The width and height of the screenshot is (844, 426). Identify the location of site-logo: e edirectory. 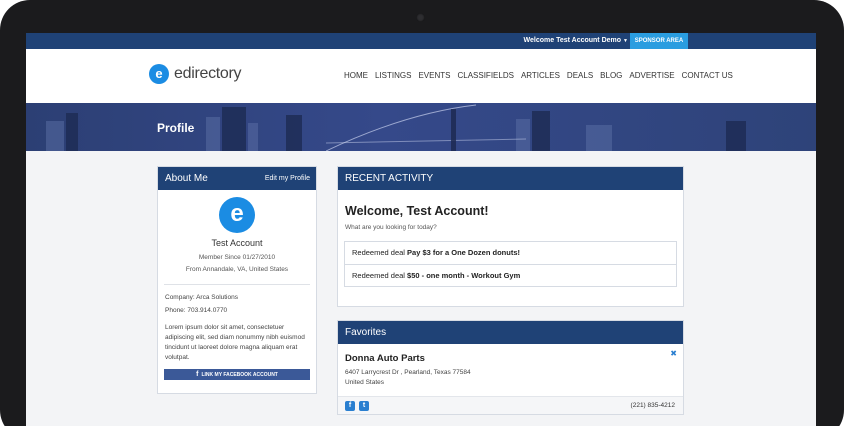
(195, 74).